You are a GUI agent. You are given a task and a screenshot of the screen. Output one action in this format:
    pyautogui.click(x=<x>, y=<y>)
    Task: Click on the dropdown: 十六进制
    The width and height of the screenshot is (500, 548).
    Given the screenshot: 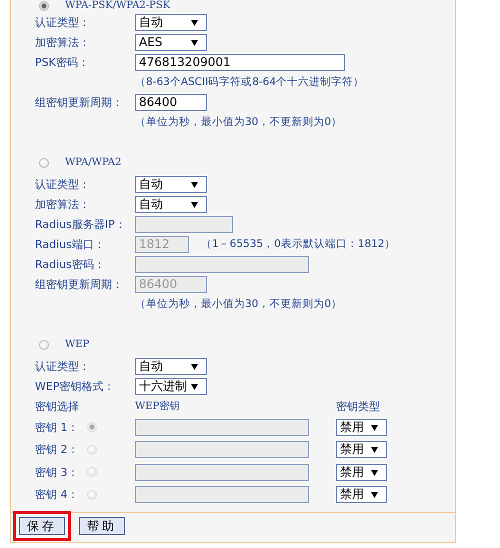 What is the action you would take?
    pyautogui.click(x=171, y=386)
    